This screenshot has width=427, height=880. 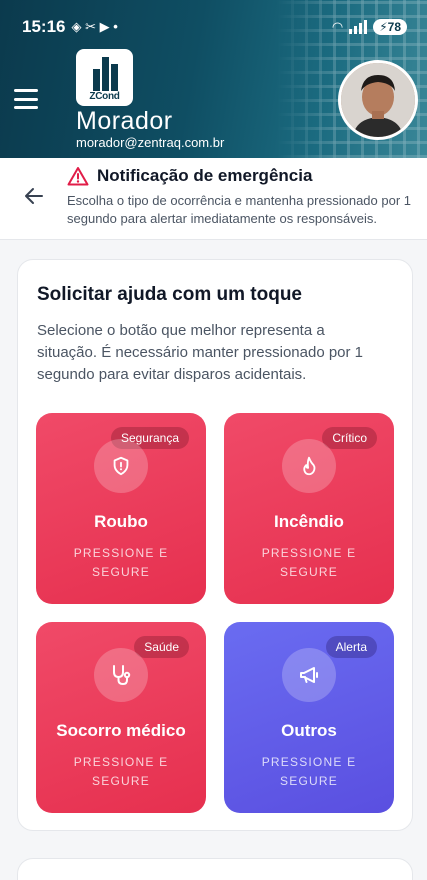 I want to click on building-icon, so click(x=105, y=74).